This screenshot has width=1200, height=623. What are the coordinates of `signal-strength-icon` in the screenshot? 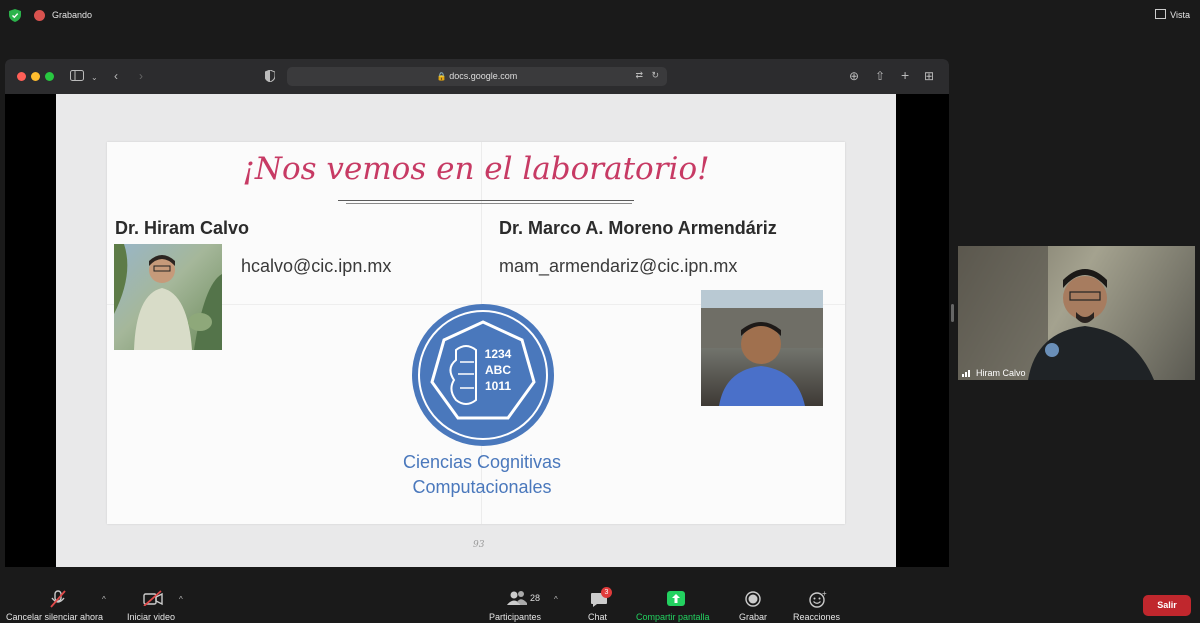 It's located at (966, 373).